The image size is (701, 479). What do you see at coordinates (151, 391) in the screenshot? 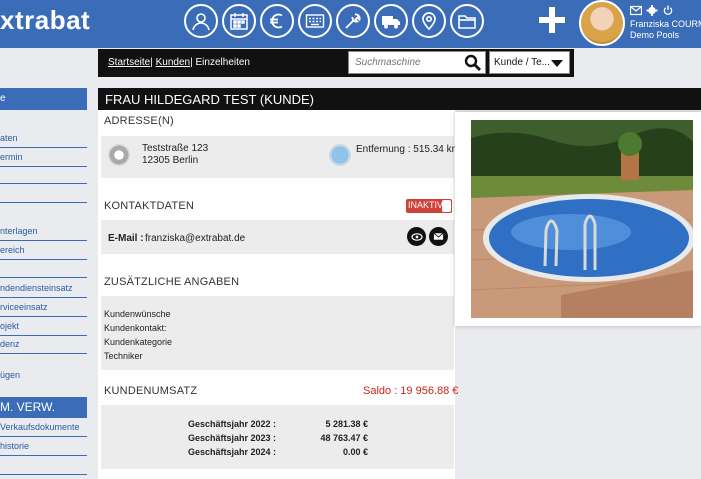
I see `revenue-heading: KUNDENUMSATZ` at bounding box center [151, 391].